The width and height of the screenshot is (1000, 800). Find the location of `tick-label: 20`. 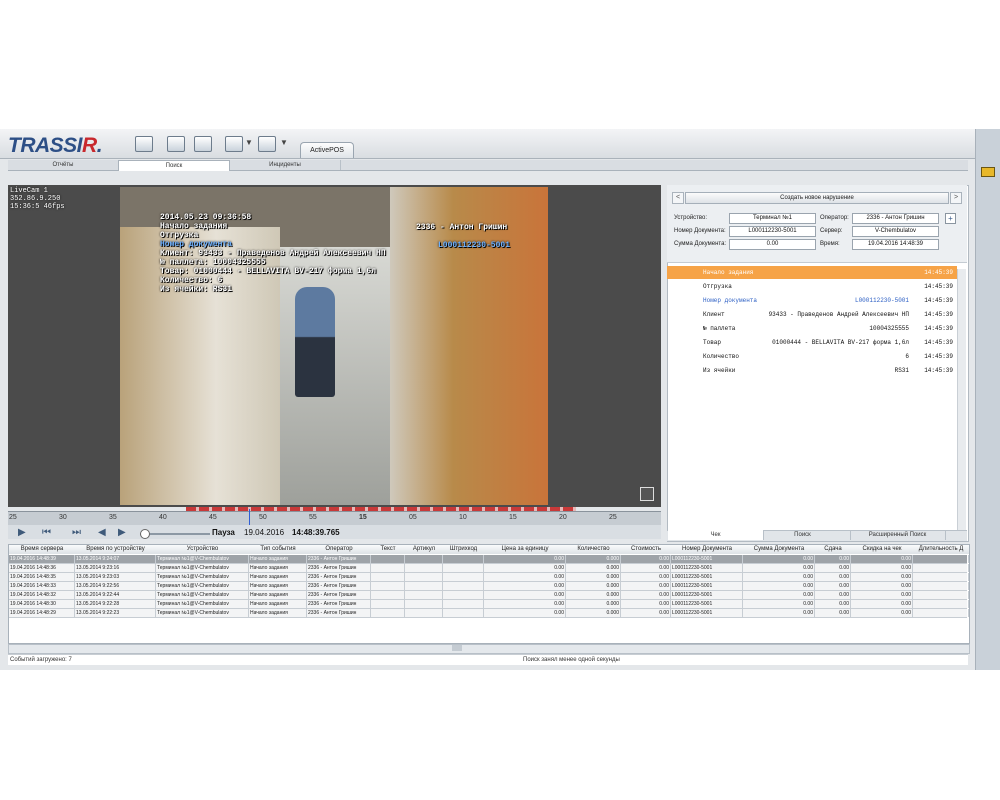

tick-label: 20 is located at coordinates (563, 517).